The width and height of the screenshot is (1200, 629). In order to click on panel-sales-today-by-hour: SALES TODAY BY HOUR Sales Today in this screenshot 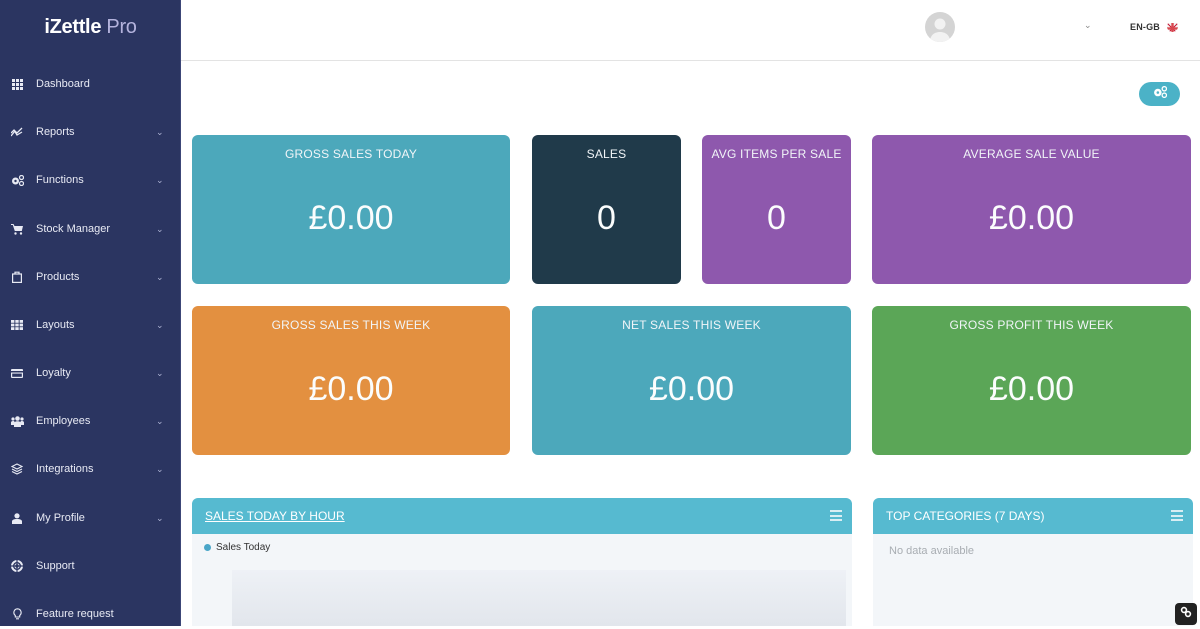, I will do `click(522, 562)`.